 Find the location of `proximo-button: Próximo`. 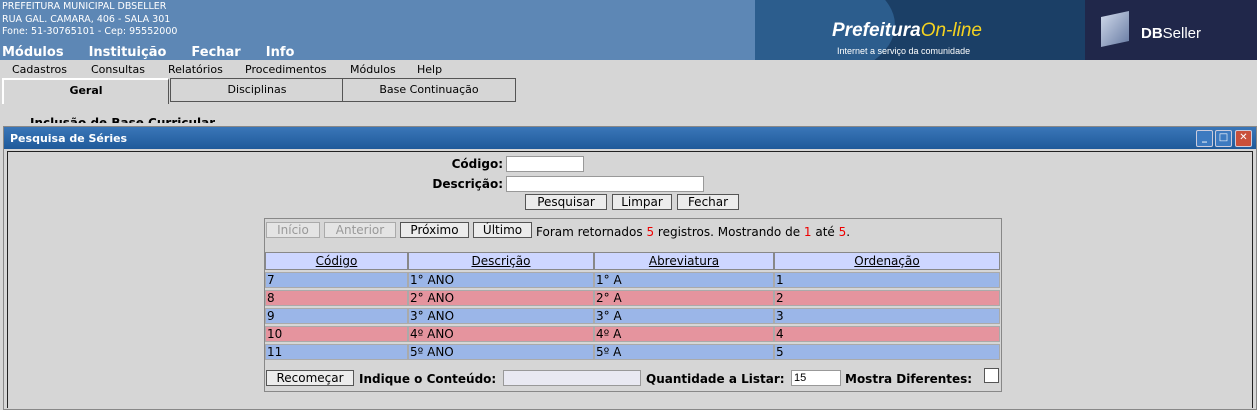

proximo-button: Próximo is located at coordinates (434, 230).